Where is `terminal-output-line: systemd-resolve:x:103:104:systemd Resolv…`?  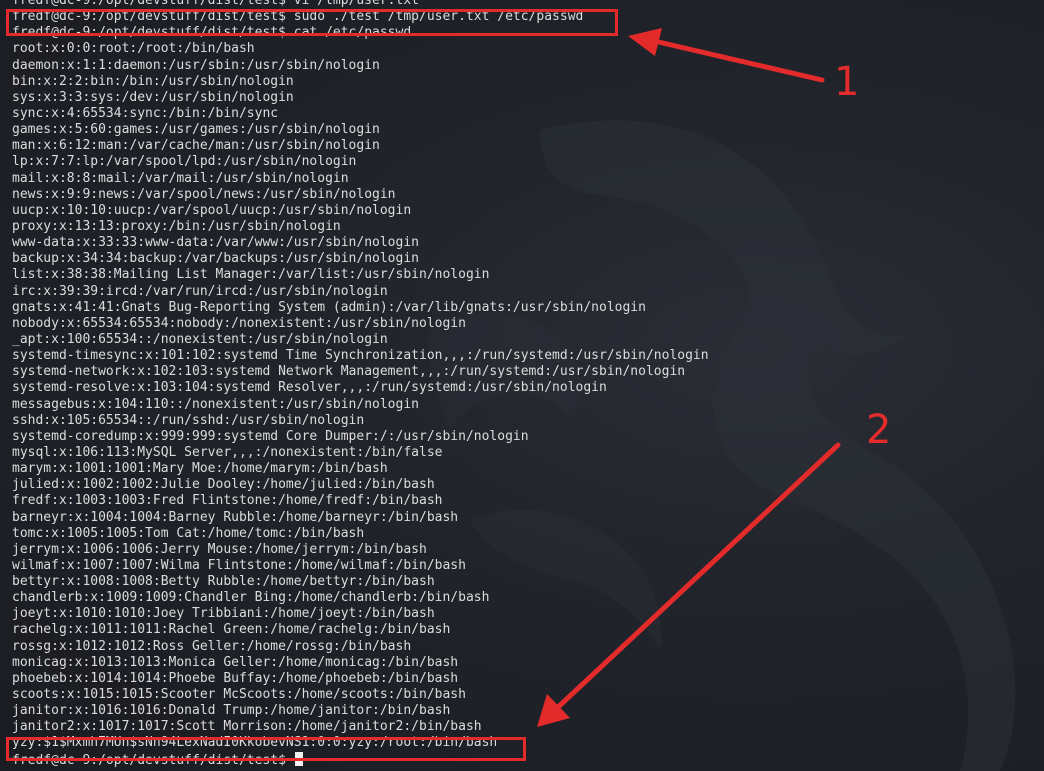 terminal-output-line: systemd-resolve:x:103:104:systemd Resolv… is located at coordinates (309, 388).